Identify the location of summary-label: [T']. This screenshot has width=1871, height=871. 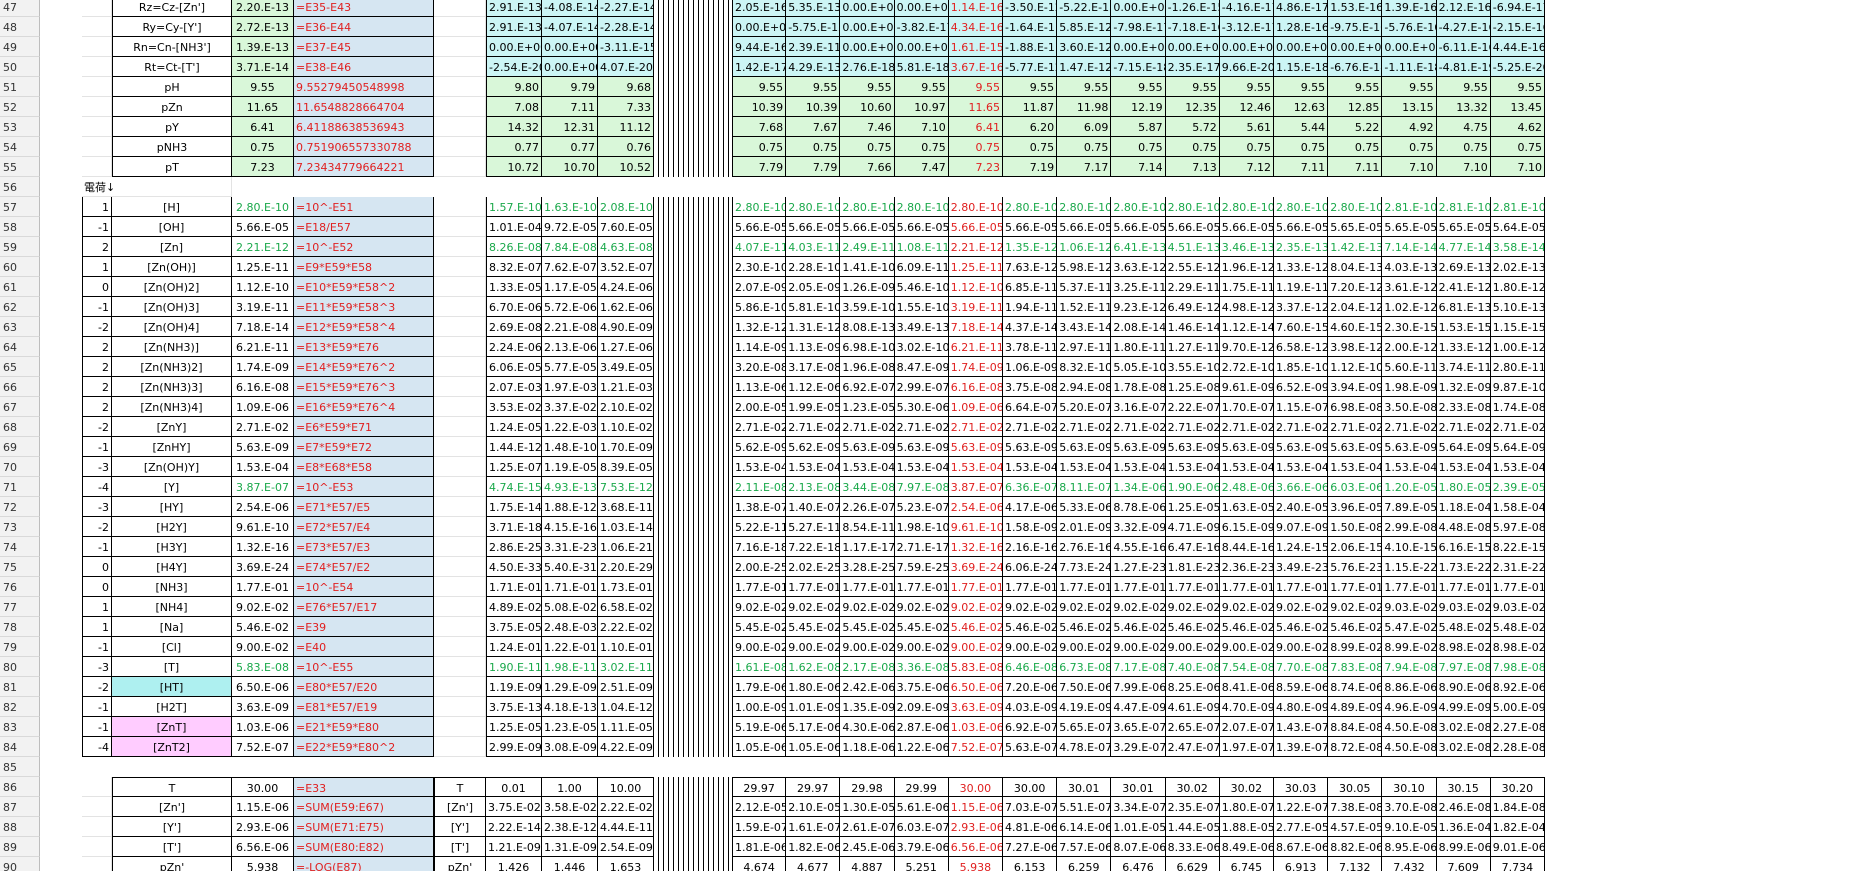
(172, 847).